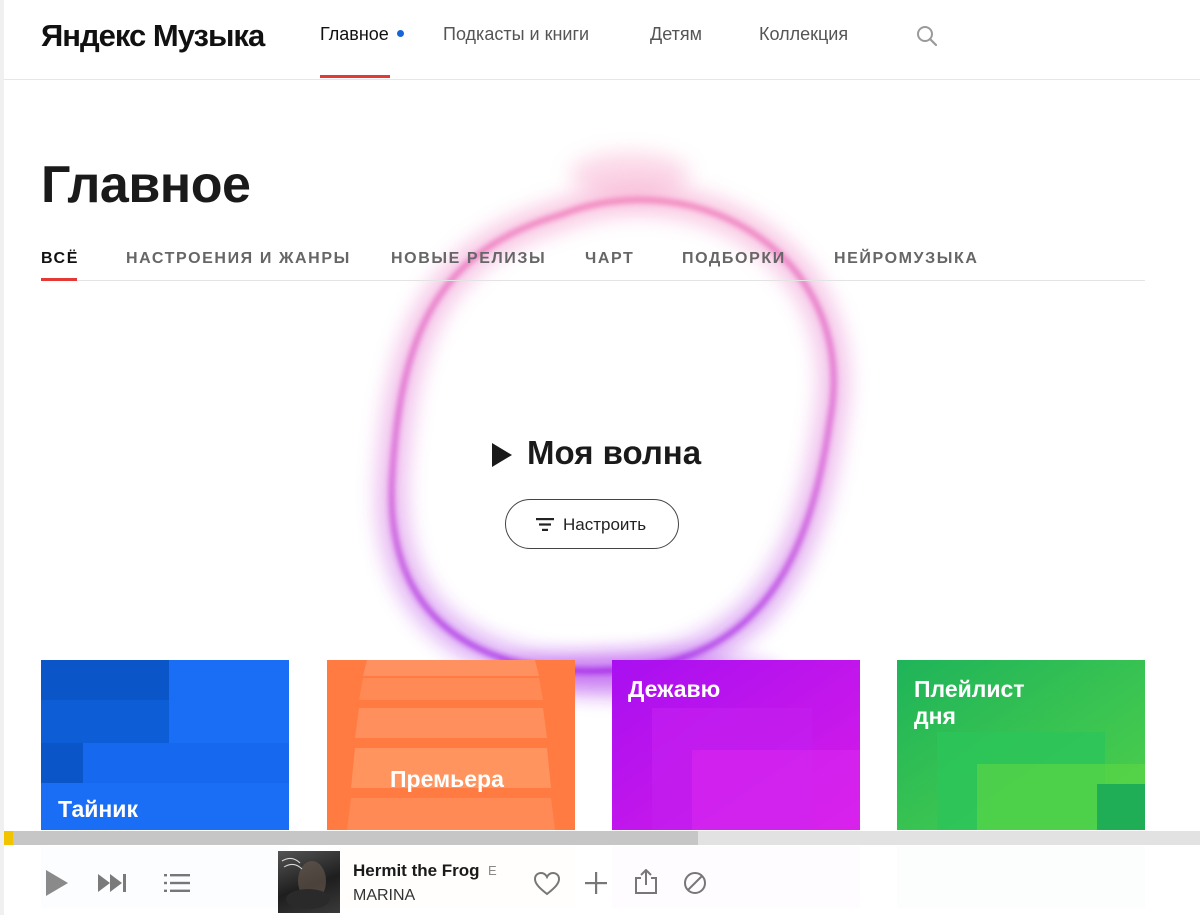 The width and height of the screenshot is (1200, 915). Describe the element at coordinates (98, 809) in the screenshot. I see `card-label: Тайник` at that location.